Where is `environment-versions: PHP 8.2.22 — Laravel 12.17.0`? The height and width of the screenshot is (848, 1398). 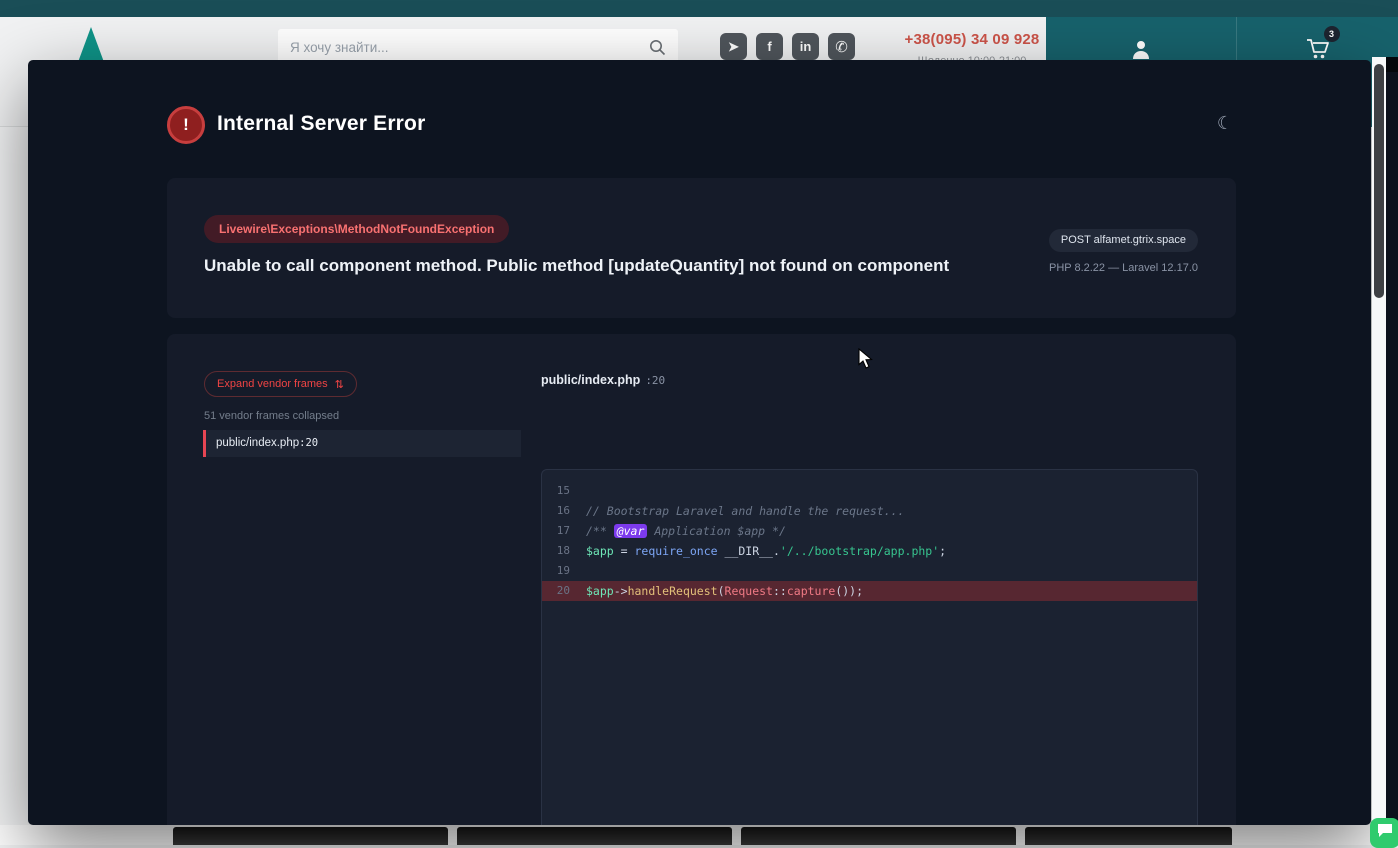
environment-versions: PHP 8.2.22 — Laravel 12.17.0 is located at coordinates (1123, 268).